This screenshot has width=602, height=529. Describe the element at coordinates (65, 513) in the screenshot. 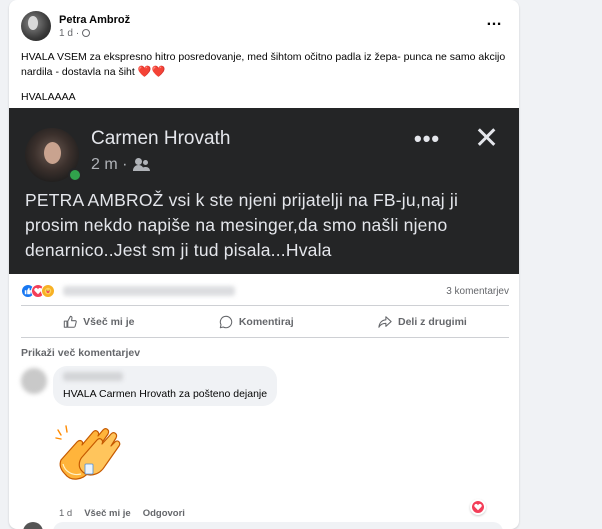

I see `comment-time: 1 d` at that location.